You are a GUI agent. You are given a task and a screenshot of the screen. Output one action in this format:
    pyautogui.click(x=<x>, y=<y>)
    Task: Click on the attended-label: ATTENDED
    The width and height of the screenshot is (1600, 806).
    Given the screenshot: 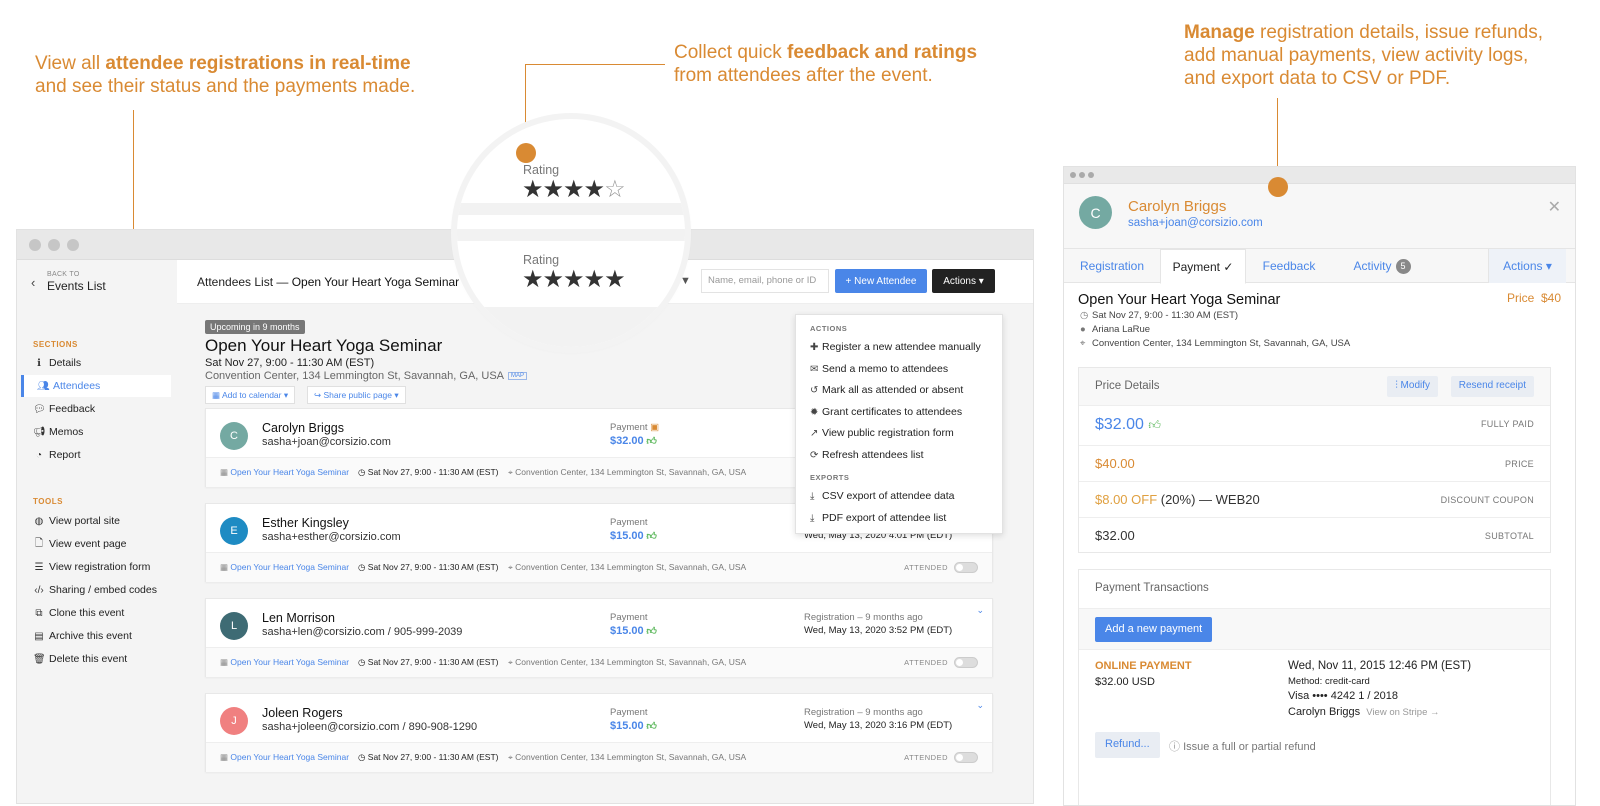 What is the action you would take?
    pyautogui.click(x=926, y=567)
    